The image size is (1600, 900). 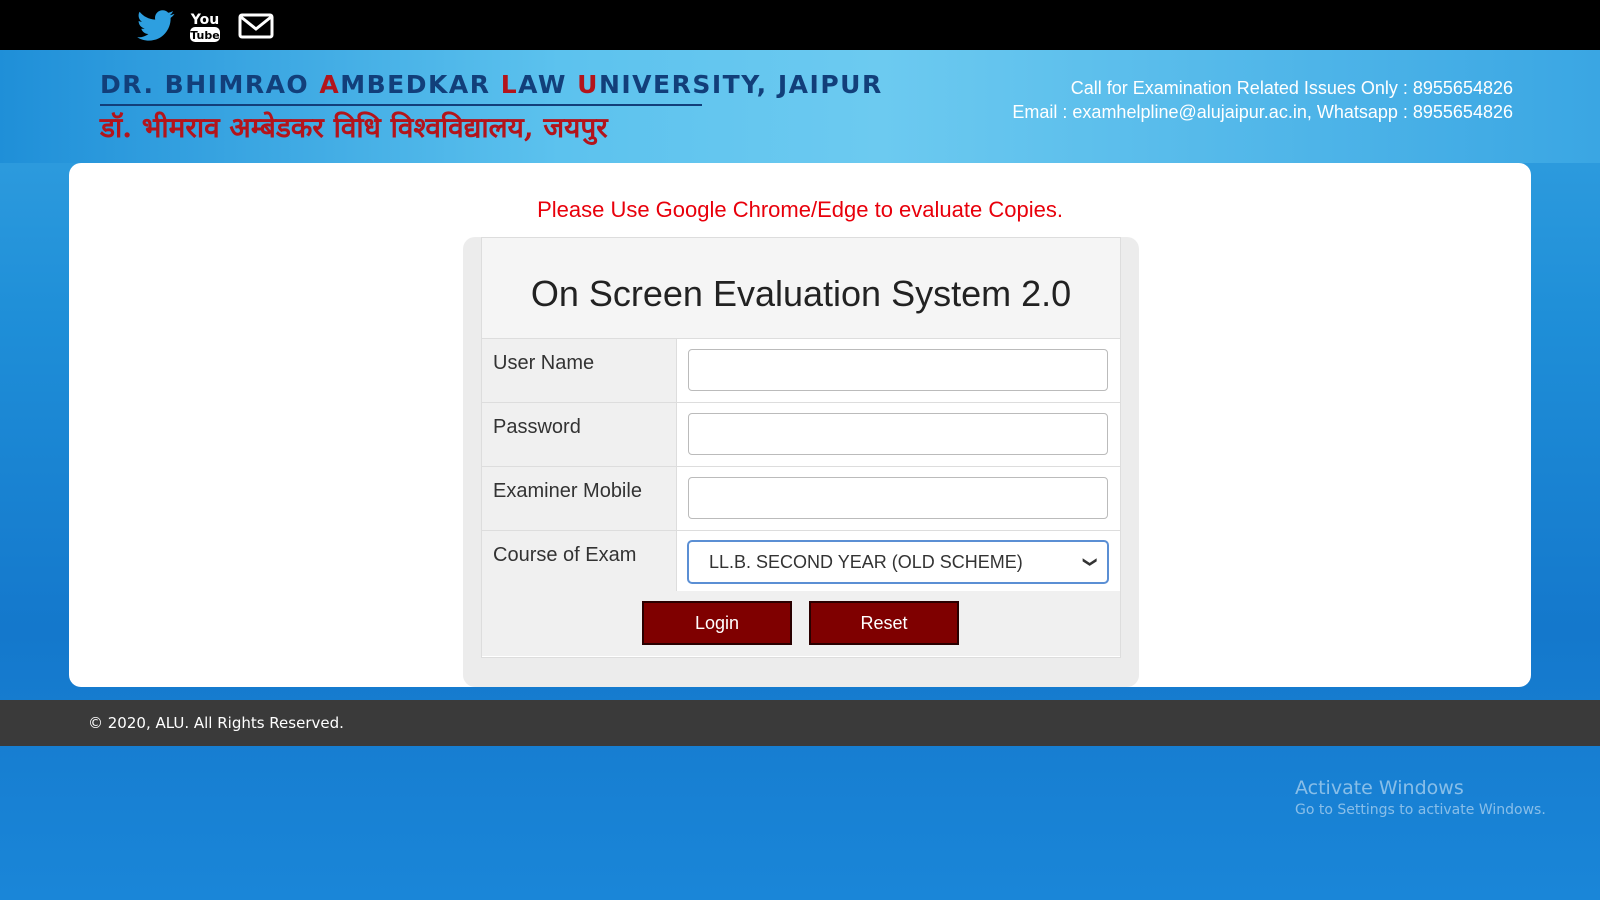 What do you see at coordinates (884, 623) in the screenshot?
I see `reset-button: Reset` at bounding box center [884, 623].